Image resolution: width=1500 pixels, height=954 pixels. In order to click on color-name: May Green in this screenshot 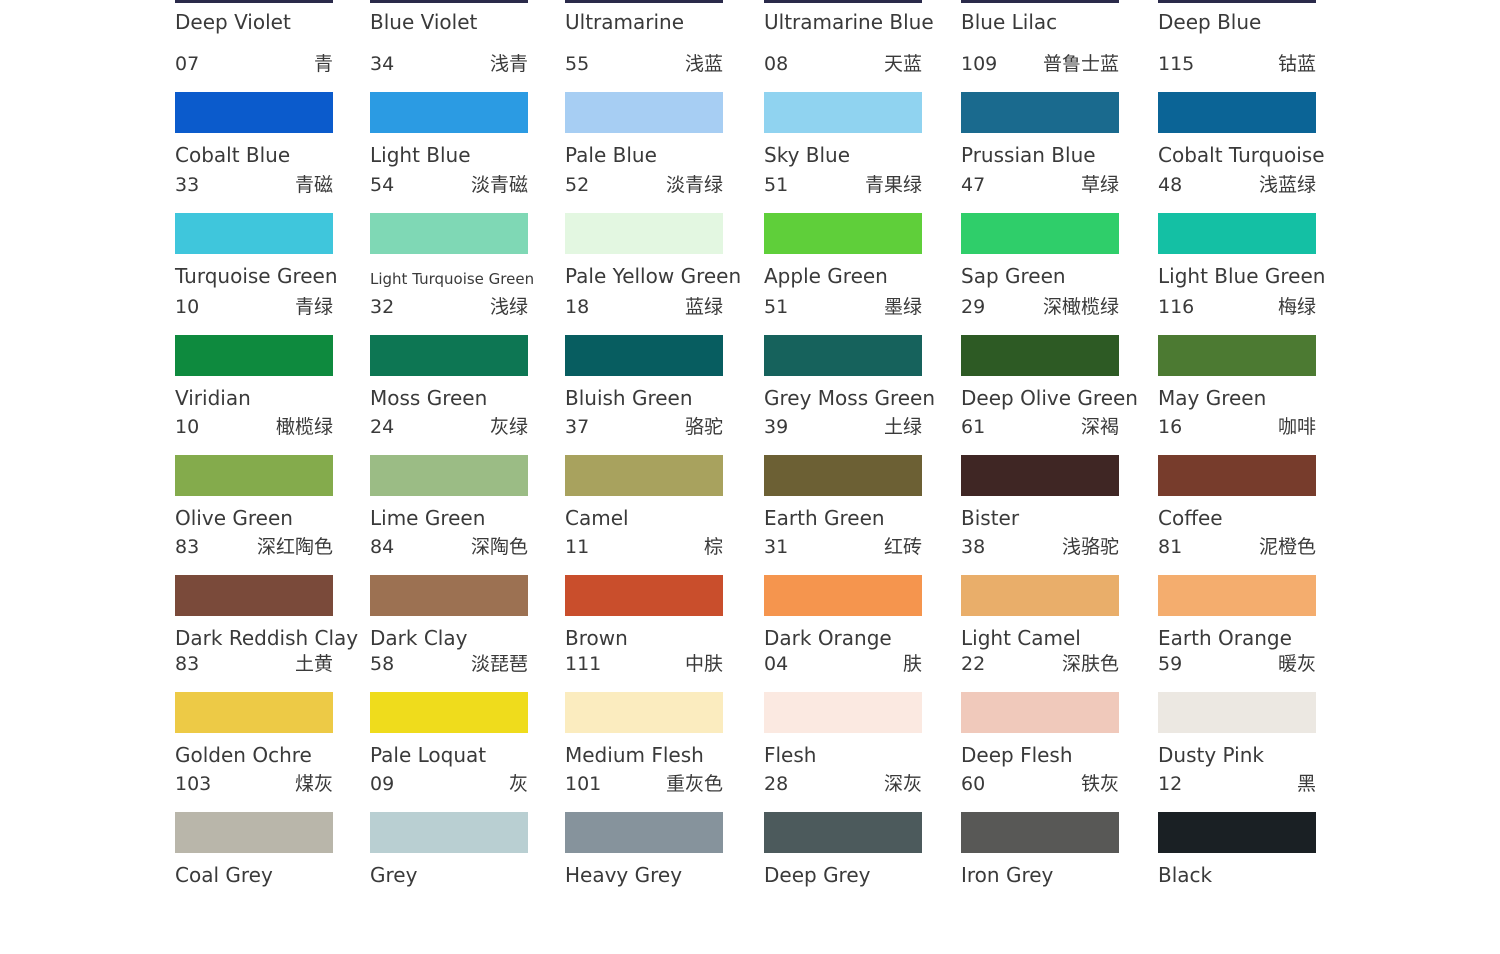, I will do `click(1212, 398)`.